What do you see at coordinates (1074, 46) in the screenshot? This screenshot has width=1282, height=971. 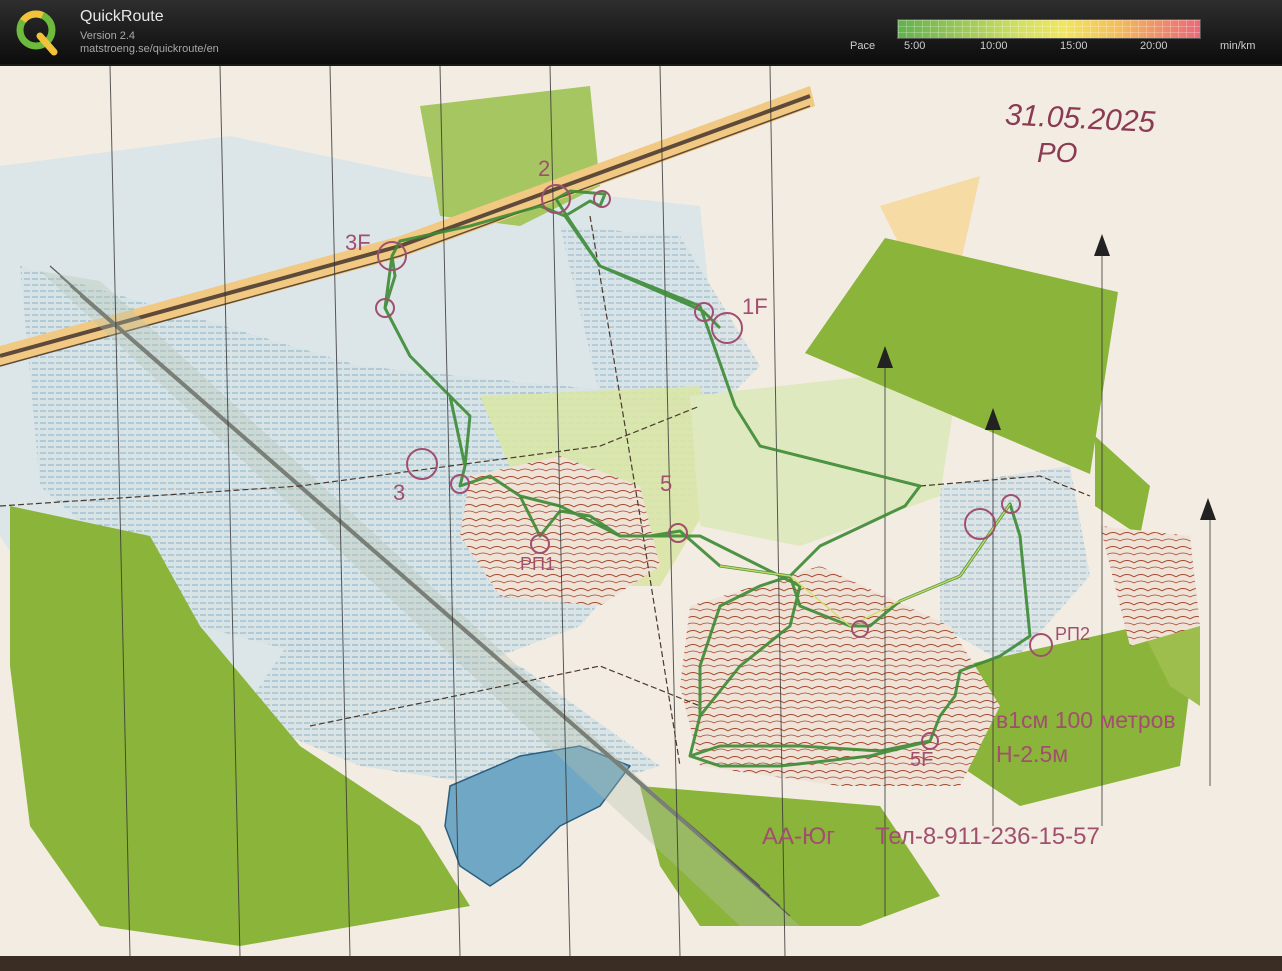 I see `pace-tick-15: 15:00` at bounding box center [1074, 46].